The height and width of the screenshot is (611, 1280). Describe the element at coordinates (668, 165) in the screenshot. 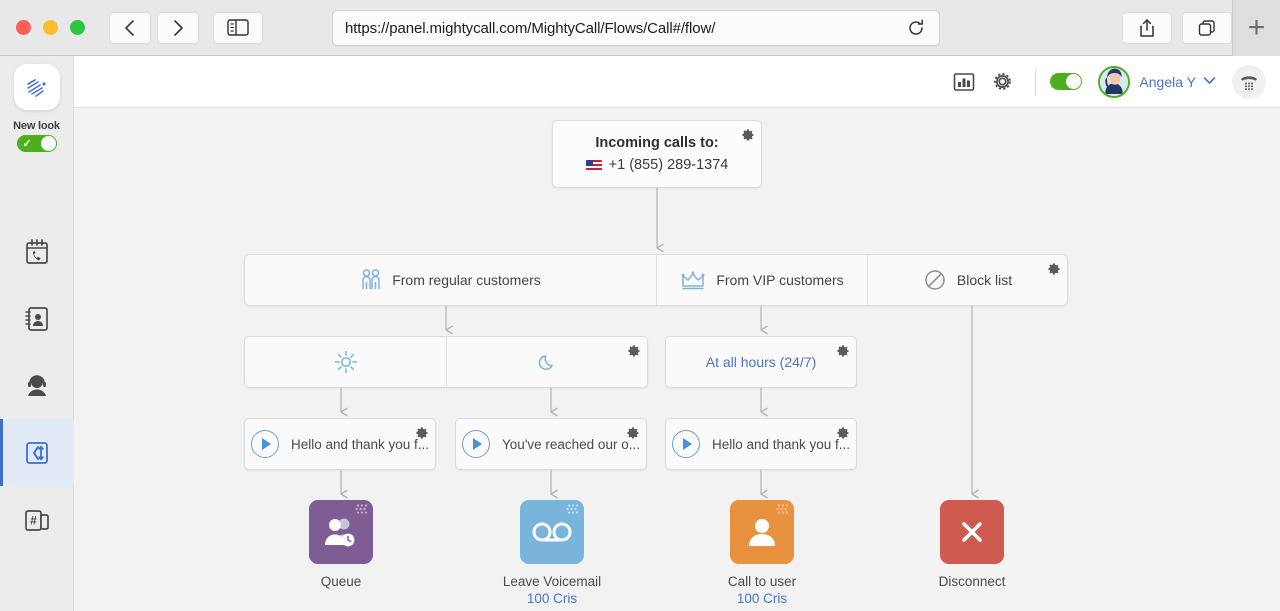

I see `incoming-calls-number: +1 (855) 289-1374` at that location.